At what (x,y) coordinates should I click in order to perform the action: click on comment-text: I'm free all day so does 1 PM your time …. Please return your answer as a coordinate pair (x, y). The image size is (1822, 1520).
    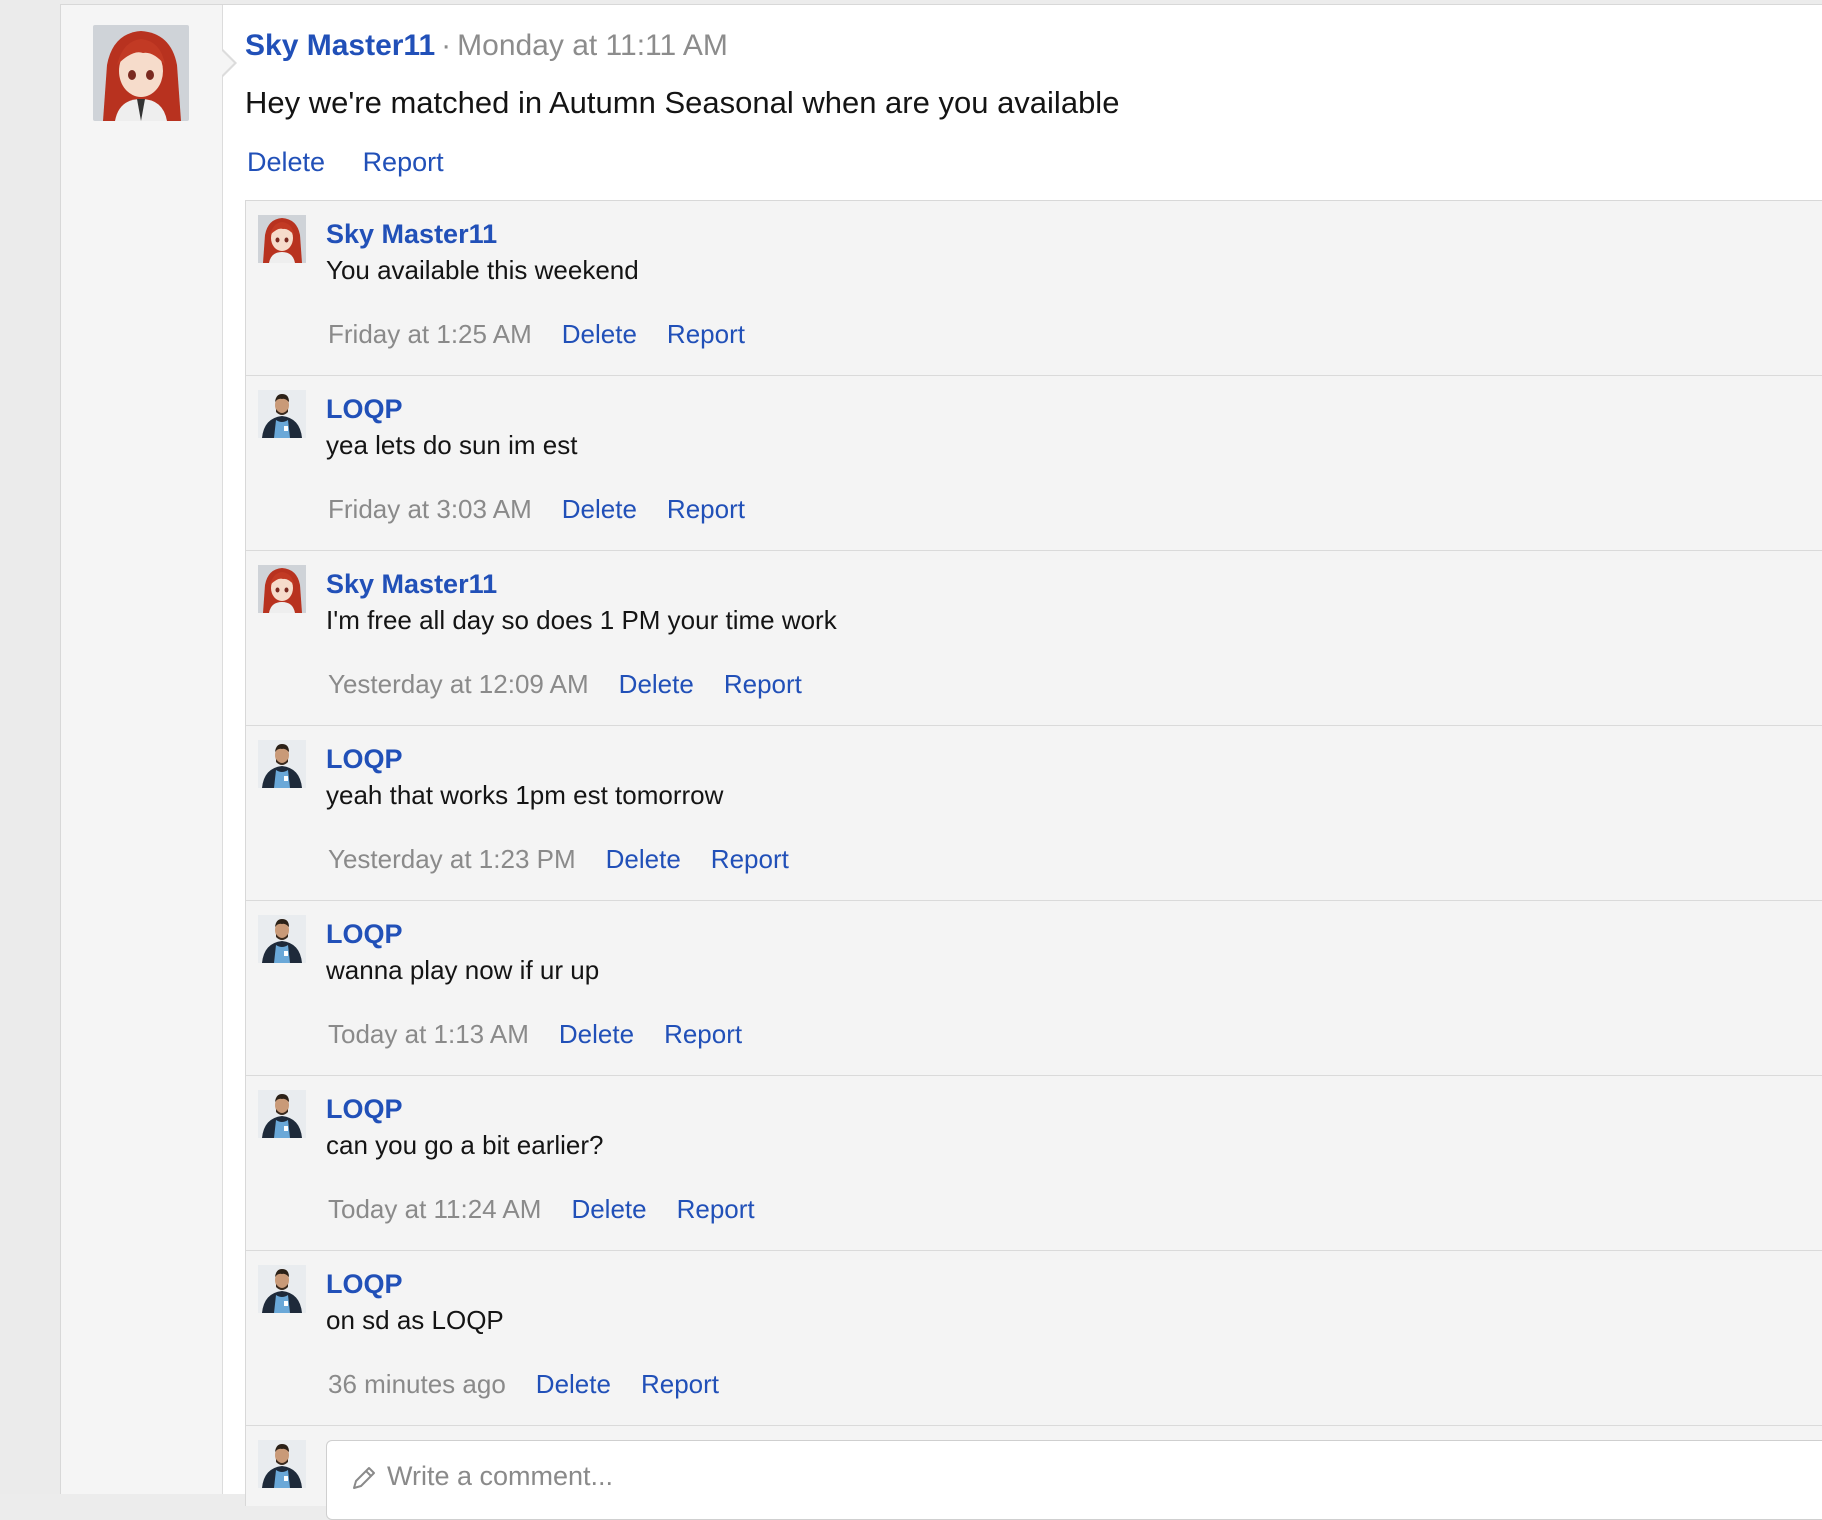
    Looking at the image, I should click on (581, 620).